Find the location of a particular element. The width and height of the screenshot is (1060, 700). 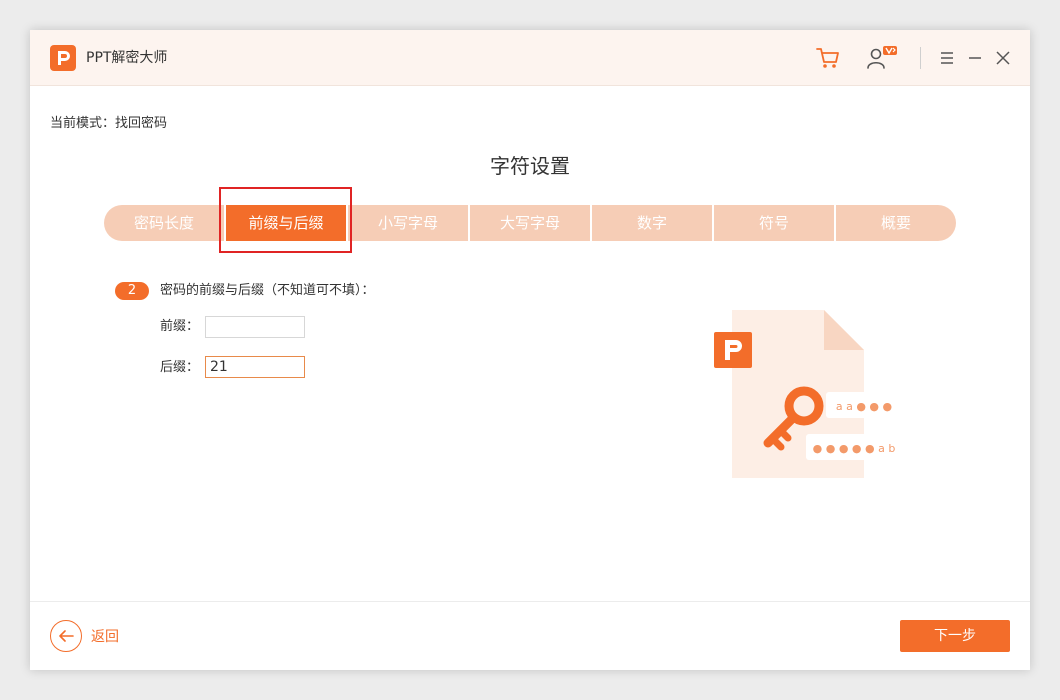

back-label: 返回 is located at coordinates (105, 636).